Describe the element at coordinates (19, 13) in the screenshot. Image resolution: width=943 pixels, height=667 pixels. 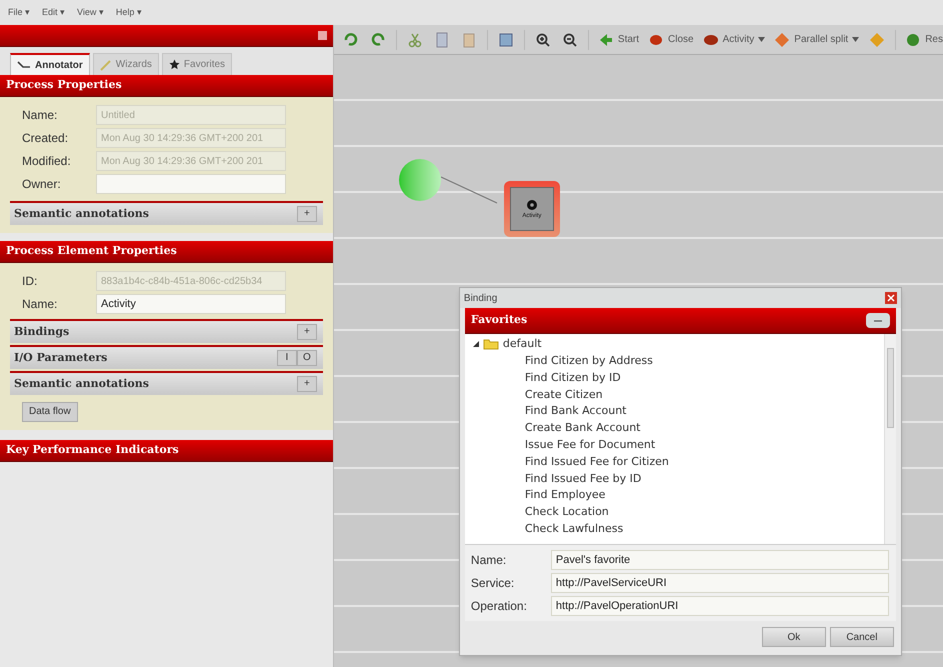
I see `menu-item: File ▾` at that location.